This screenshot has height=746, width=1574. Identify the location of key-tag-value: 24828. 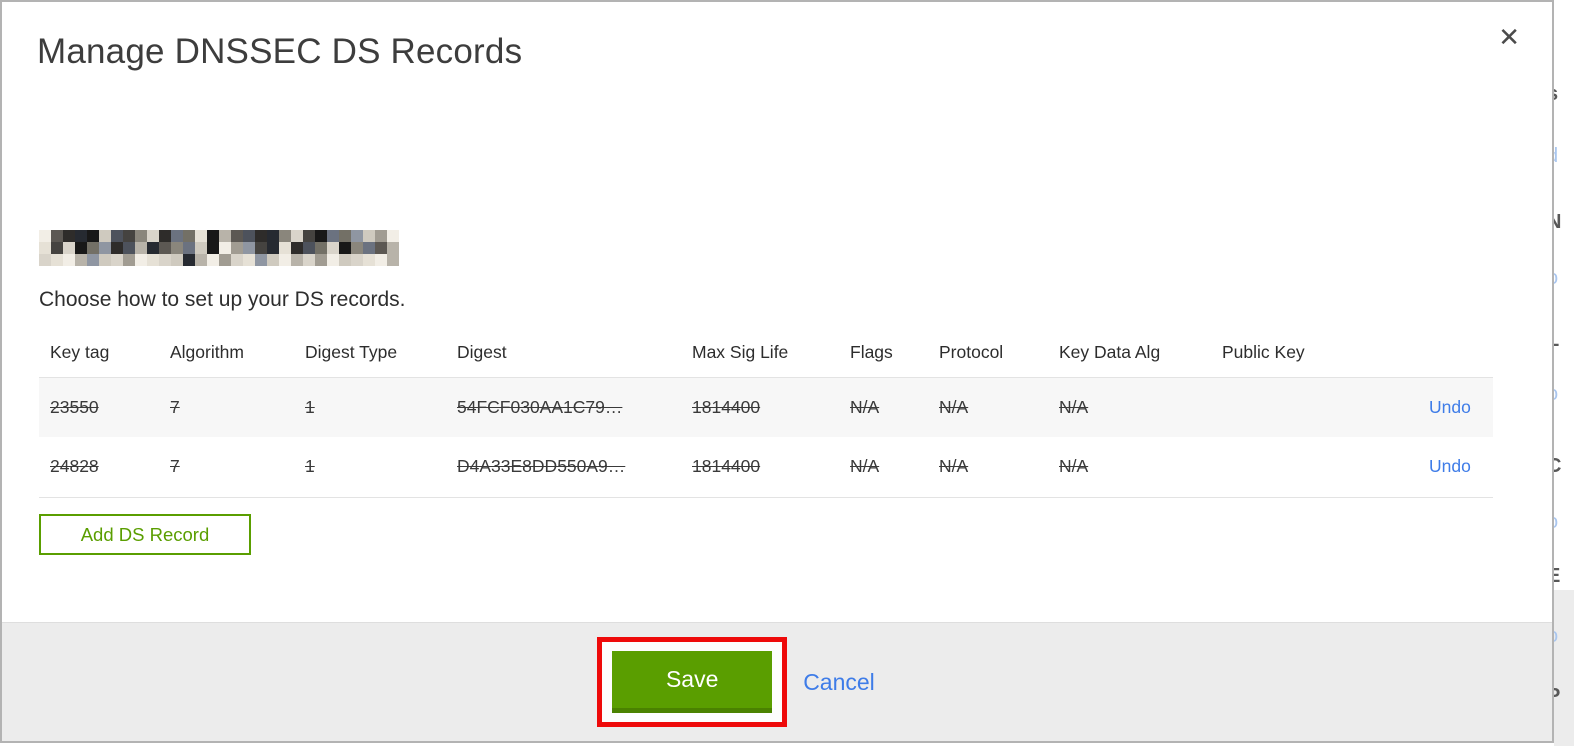
(74, 466).